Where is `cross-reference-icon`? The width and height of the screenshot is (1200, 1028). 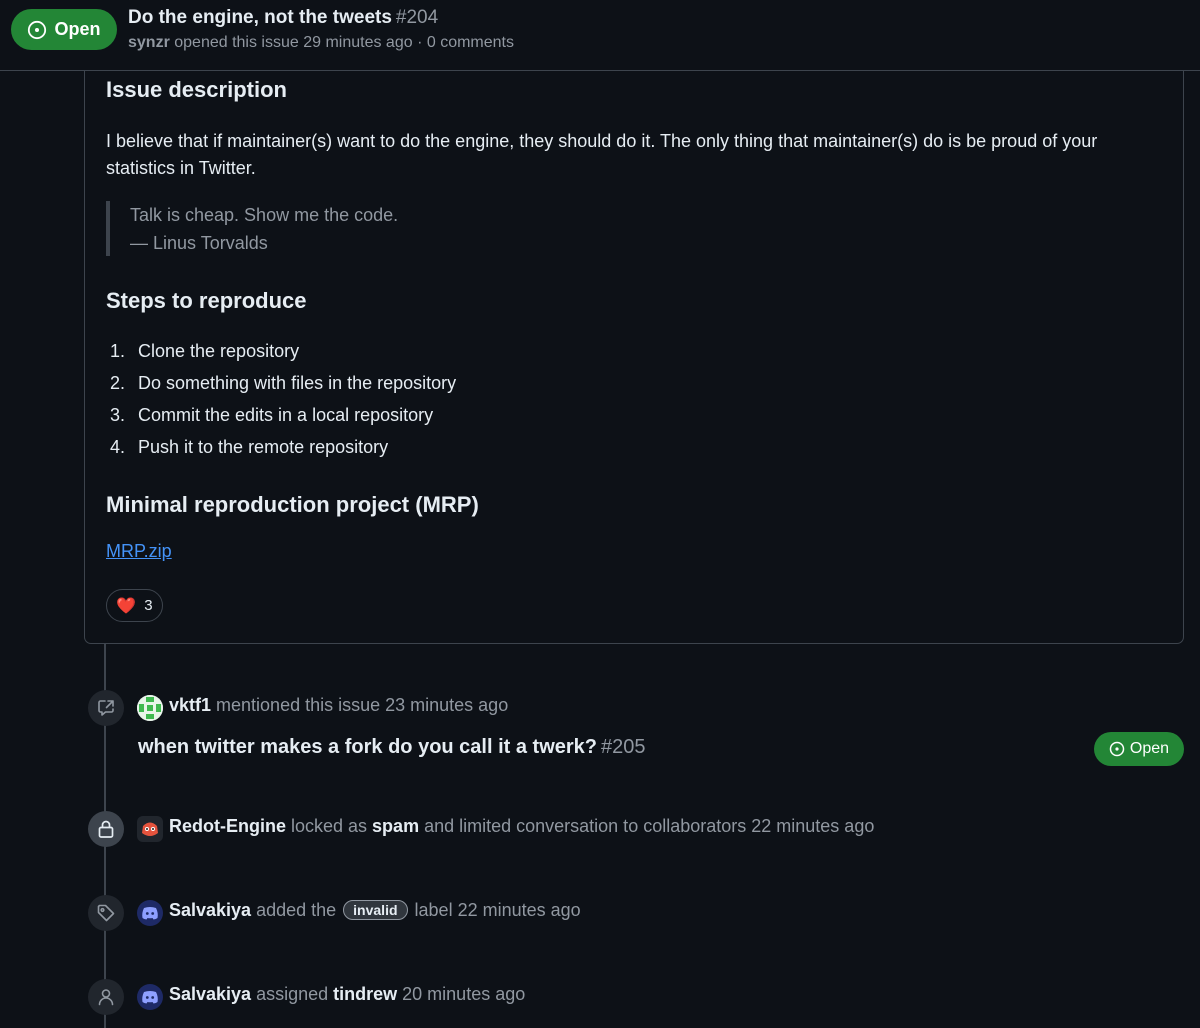
cross-reference-icon is located at coordinates (106, 708).